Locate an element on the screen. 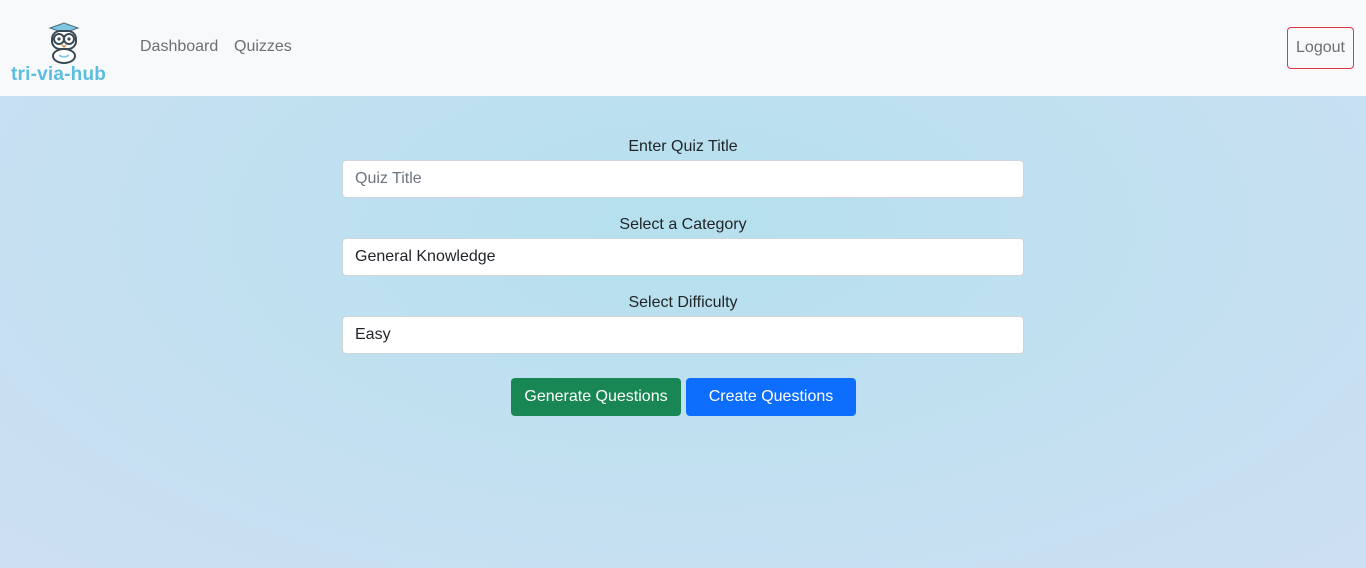 This screenshot has height=568, width=1366. nav-link-quizzes: Quizzes is located at coordinates (263, 47).